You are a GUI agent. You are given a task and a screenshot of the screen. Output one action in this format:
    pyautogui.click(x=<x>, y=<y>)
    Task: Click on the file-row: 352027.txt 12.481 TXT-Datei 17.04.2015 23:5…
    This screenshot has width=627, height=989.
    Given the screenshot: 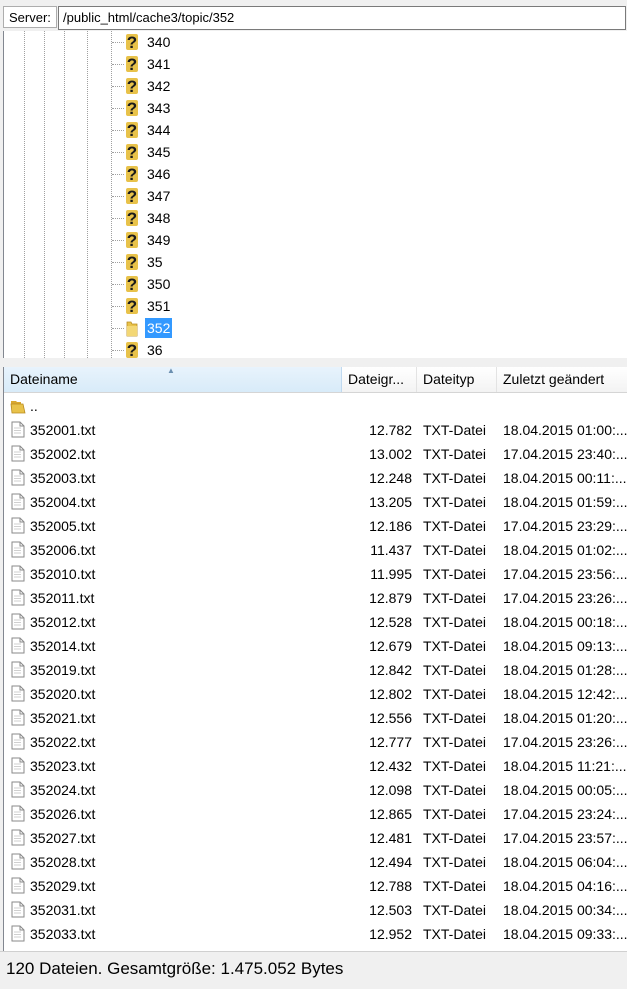 What is the action you would take?
    pyautogui.click(x=315, y=838)
    